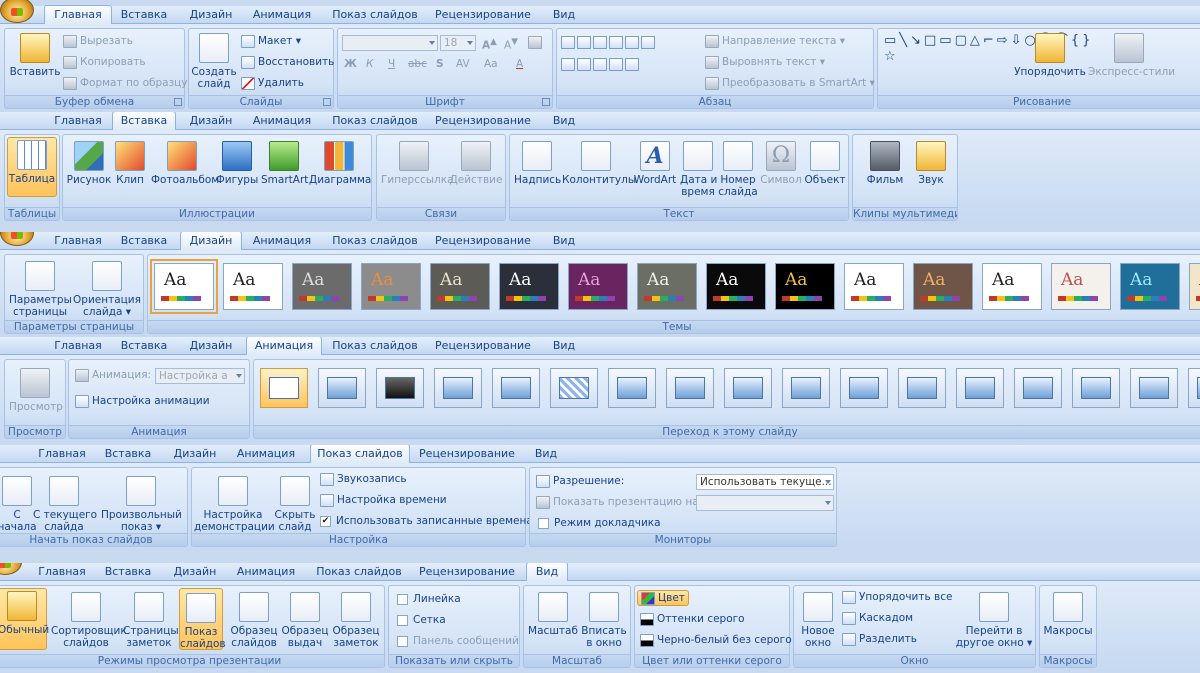  I want to click on custom-animation-button: Настройка анимации, so click(142, 402).